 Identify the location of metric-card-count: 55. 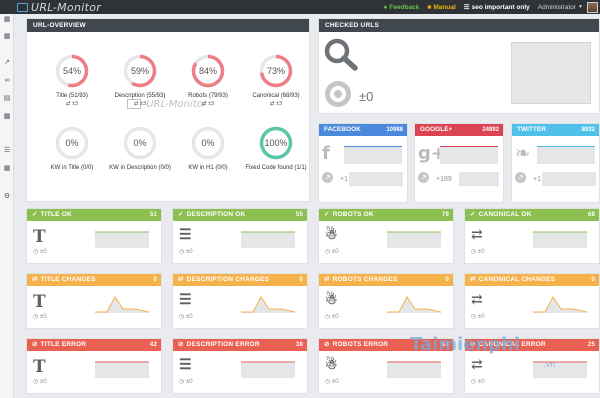
(299, 215).